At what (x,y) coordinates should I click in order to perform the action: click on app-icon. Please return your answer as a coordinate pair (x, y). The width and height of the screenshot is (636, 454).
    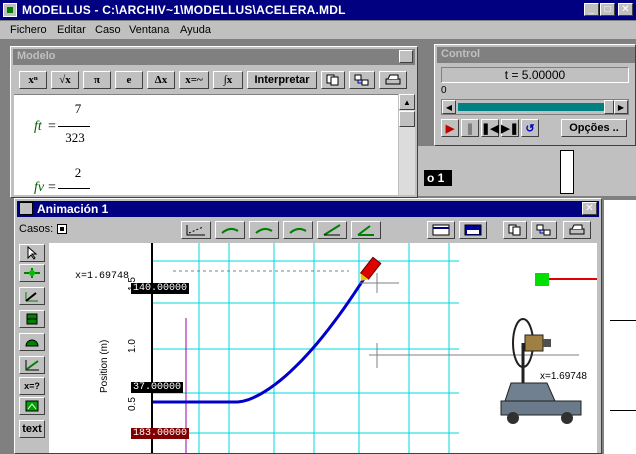
    Looking at the image, I should click on (10, 10).